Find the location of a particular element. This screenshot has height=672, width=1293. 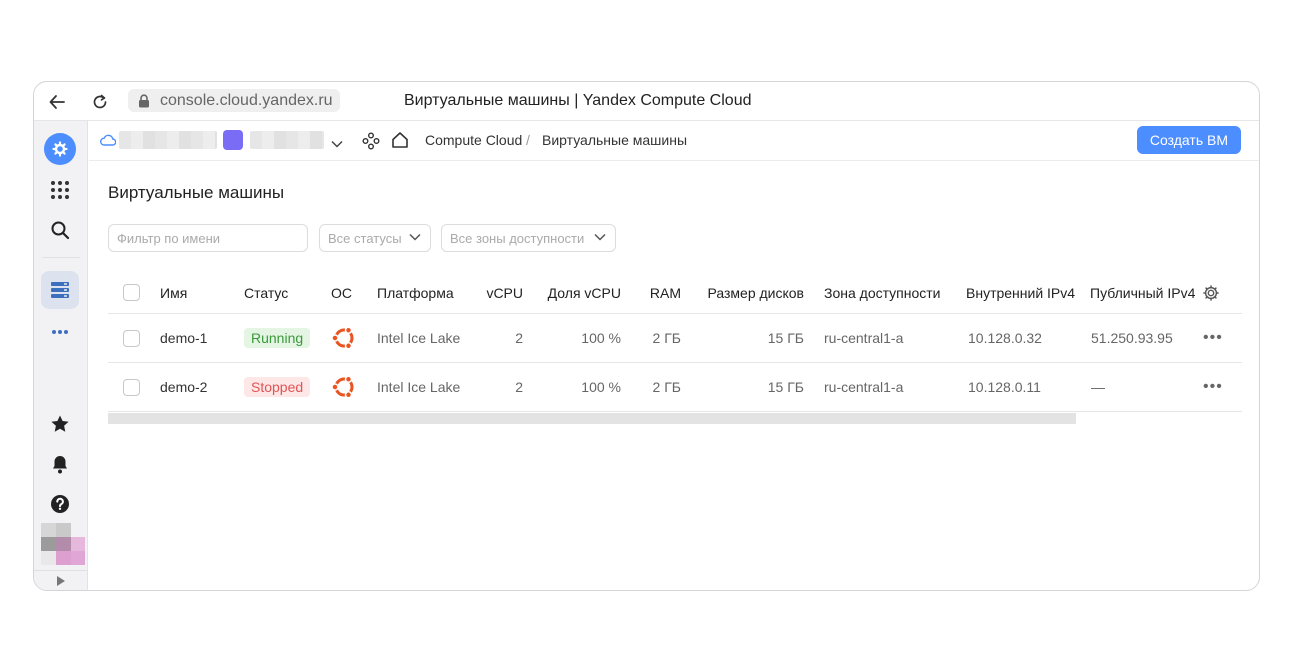

play-arrow-icon is located at coordinates (60, 580).